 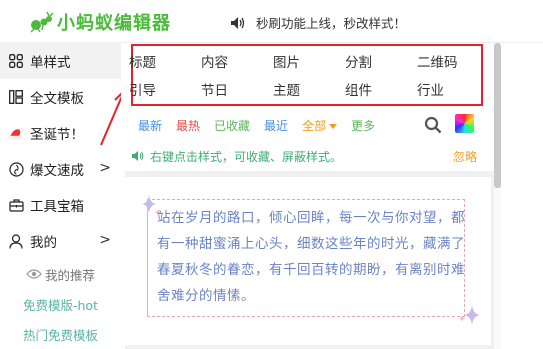 What do you see at coordinates (331, 23) in the screenshot?
I see `notice-text: 秒刷功能上线，秒改样式！` at bounding box center [331, 23].